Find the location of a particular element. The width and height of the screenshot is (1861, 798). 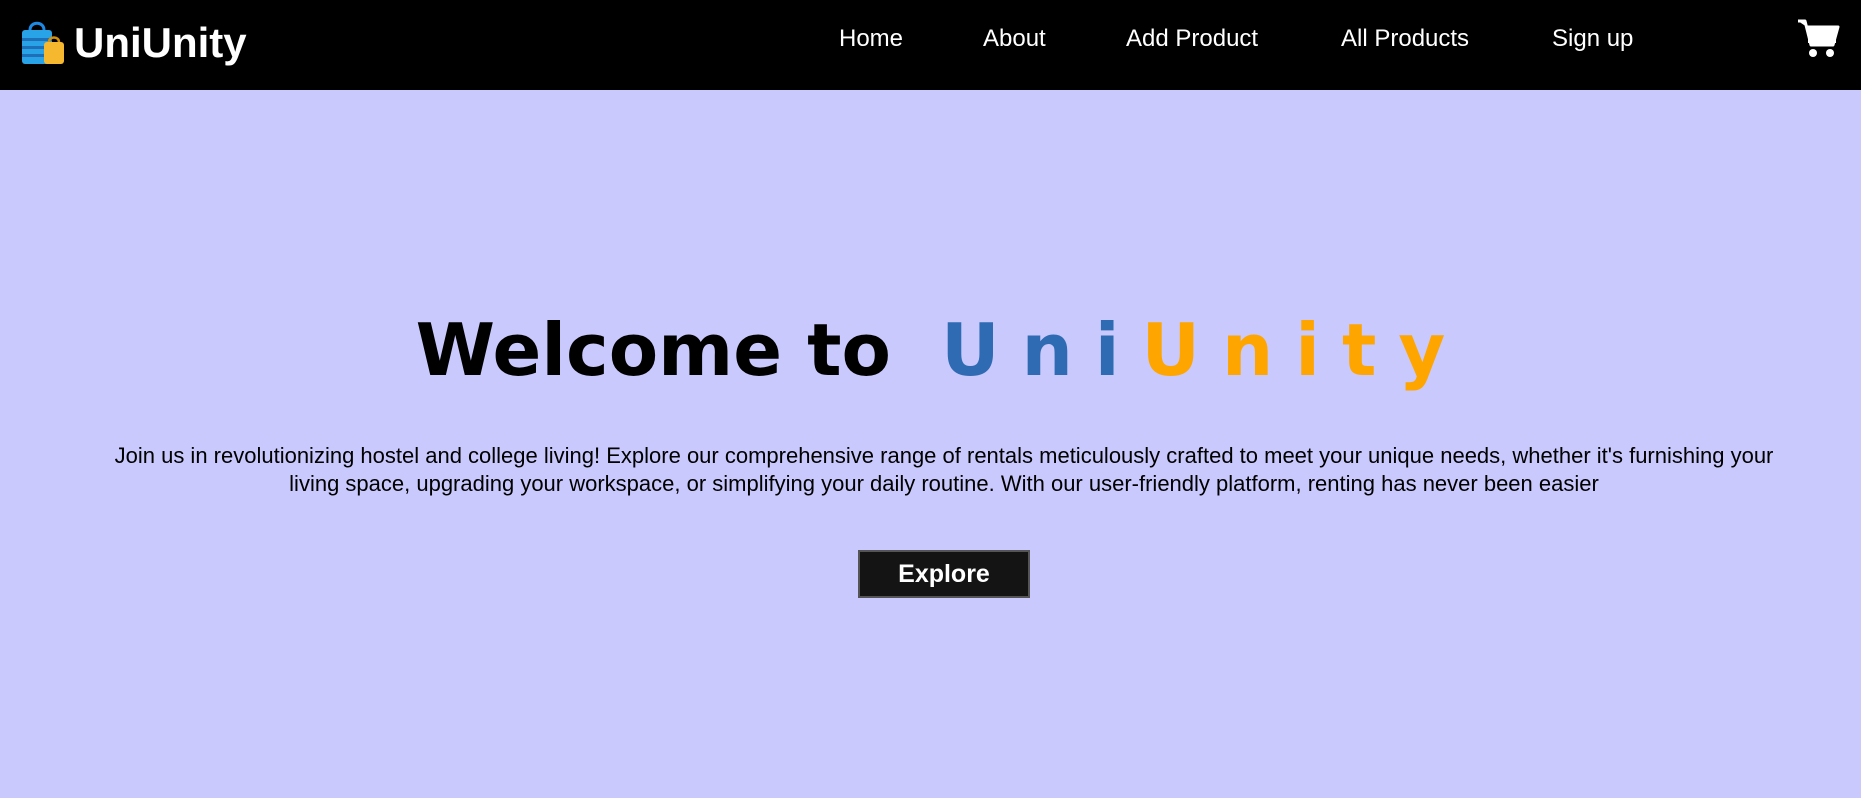

nav-link-add-product: Add Product is located at coordinates (1192, 39).